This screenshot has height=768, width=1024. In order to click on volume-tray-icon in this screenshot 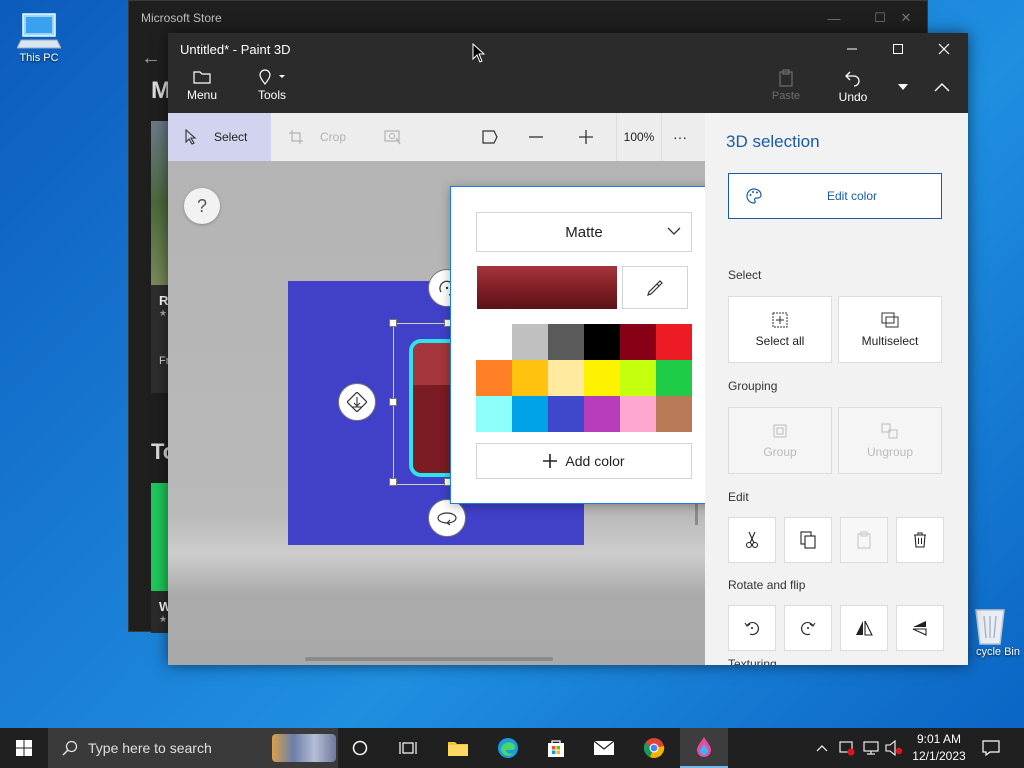, I will do `click(894, 748)`.